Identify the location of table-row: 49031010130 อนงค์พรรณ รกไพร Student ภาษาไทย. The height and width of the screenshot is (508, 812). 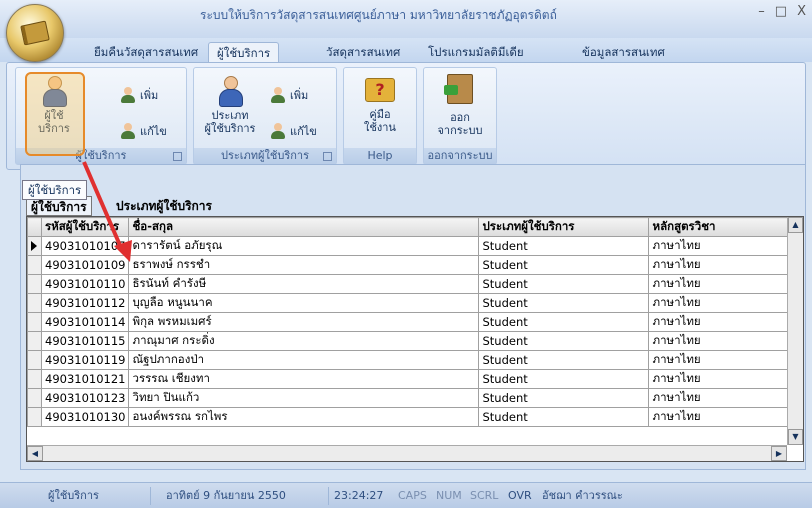
(408, 417).